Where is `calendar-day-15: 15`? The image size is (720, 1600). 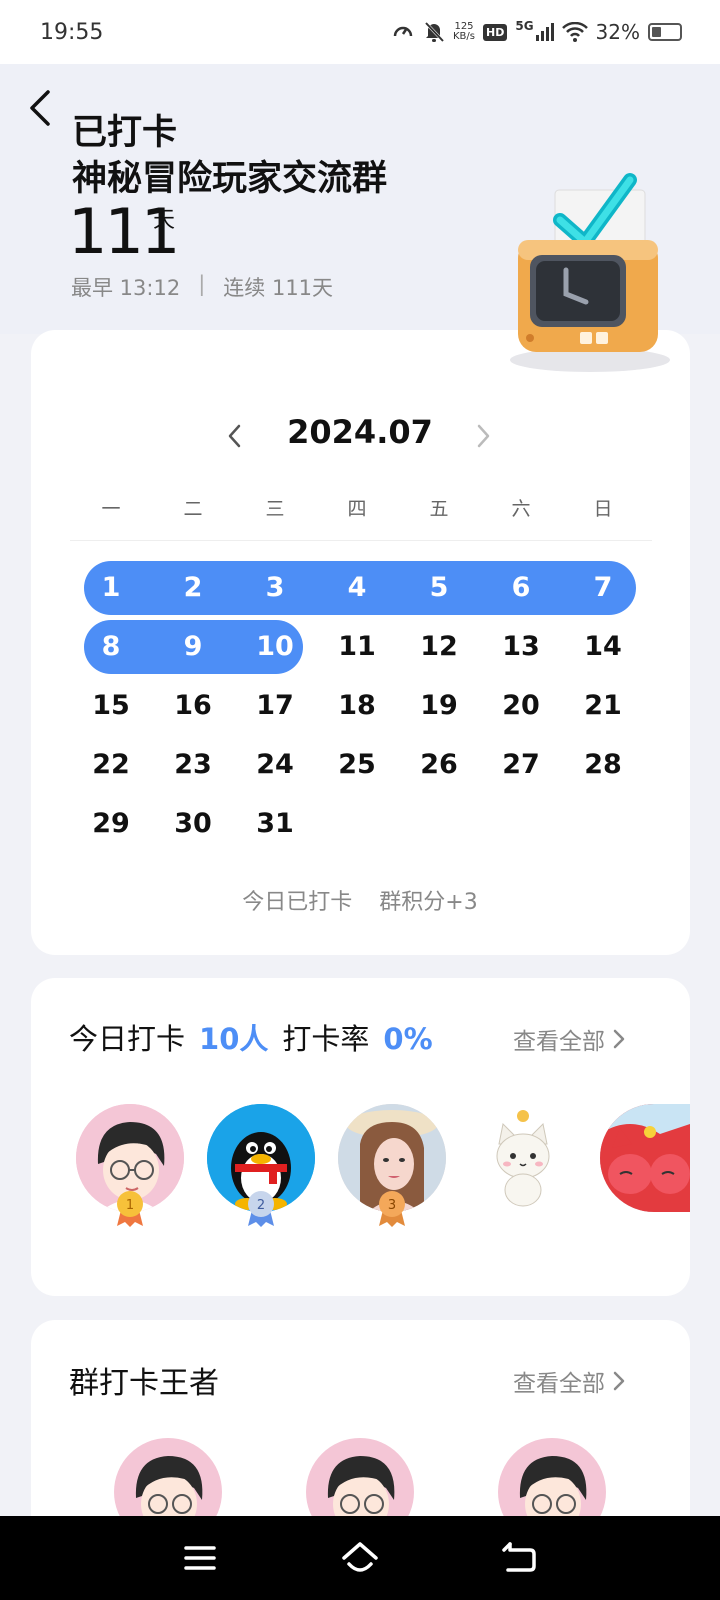 calendar-day-15: 15 is located at coordinates (111, 706).